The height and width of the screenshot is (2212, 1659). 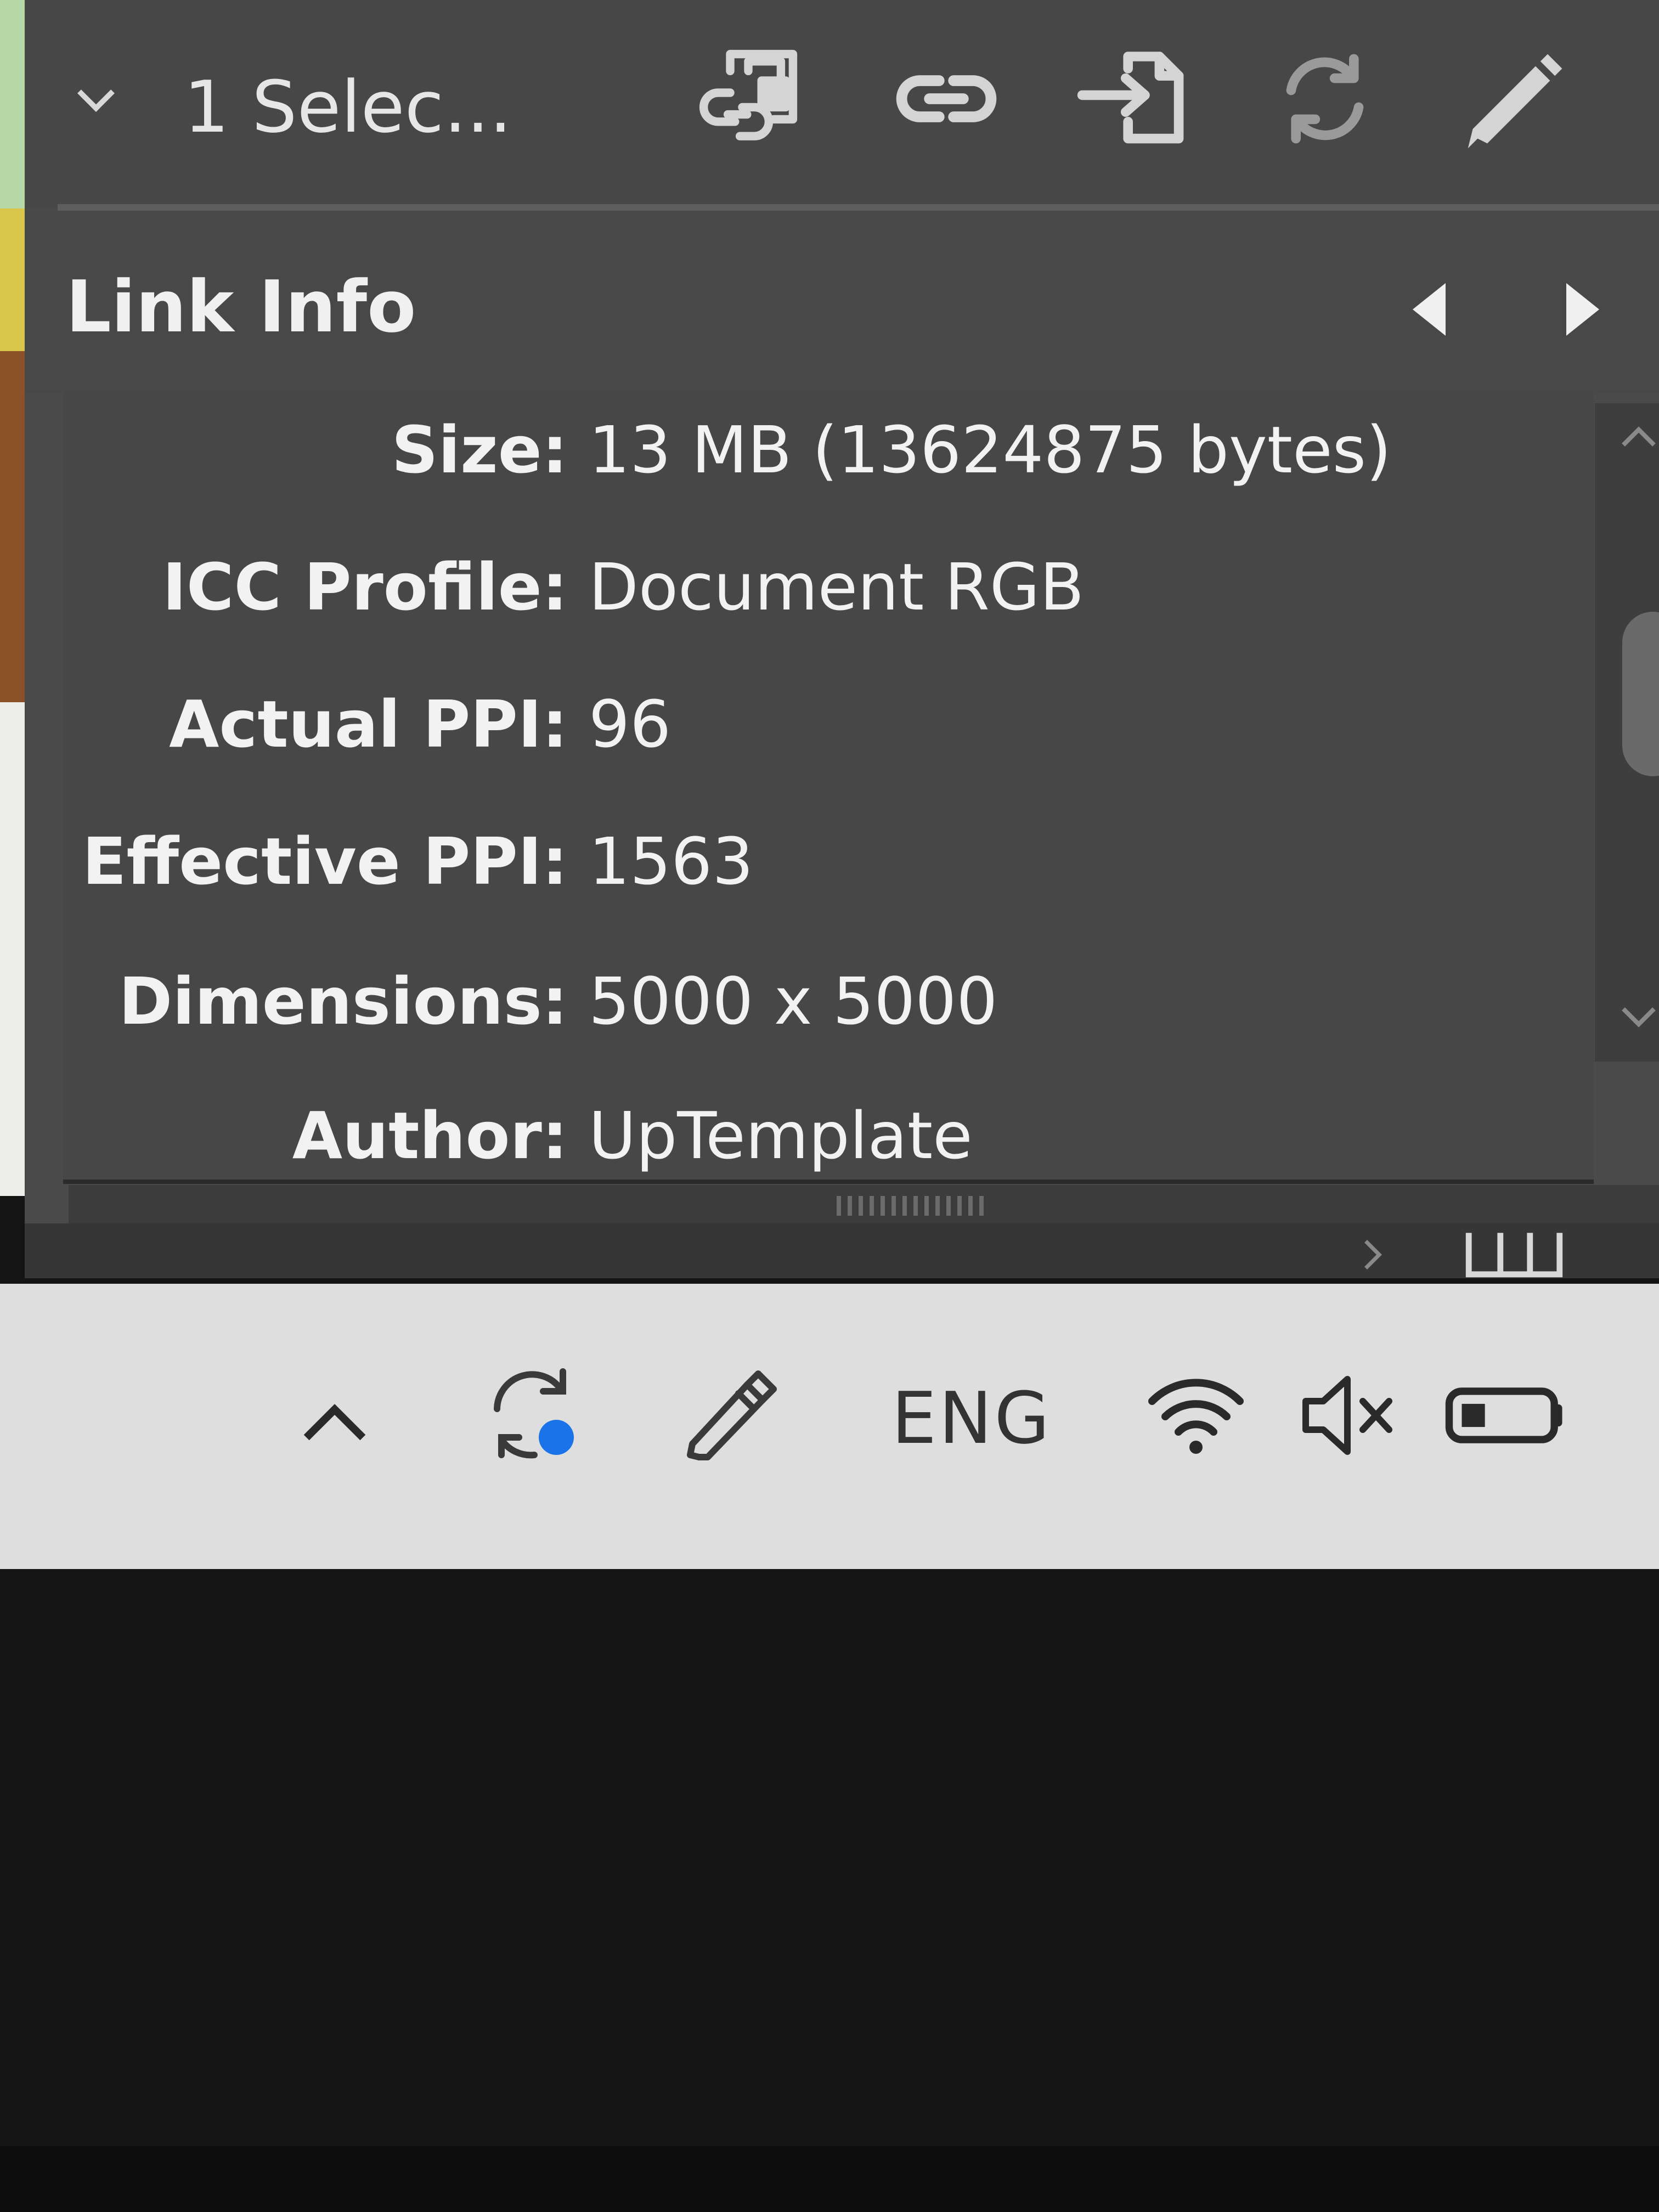 What do you see at coordinates (859, 207) in the screenshot?
I see `toolbar-divider` at bounding box center [859, 207].